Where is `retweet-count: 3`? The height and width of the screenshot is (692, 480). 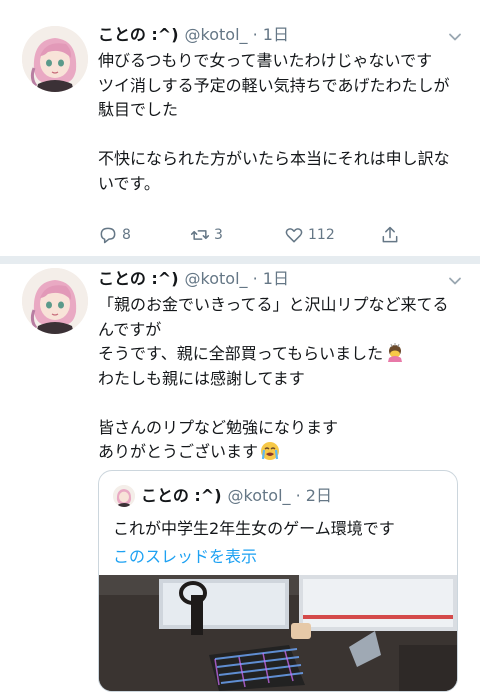
retweet-count: 3 is located at coordinates (218, 235).